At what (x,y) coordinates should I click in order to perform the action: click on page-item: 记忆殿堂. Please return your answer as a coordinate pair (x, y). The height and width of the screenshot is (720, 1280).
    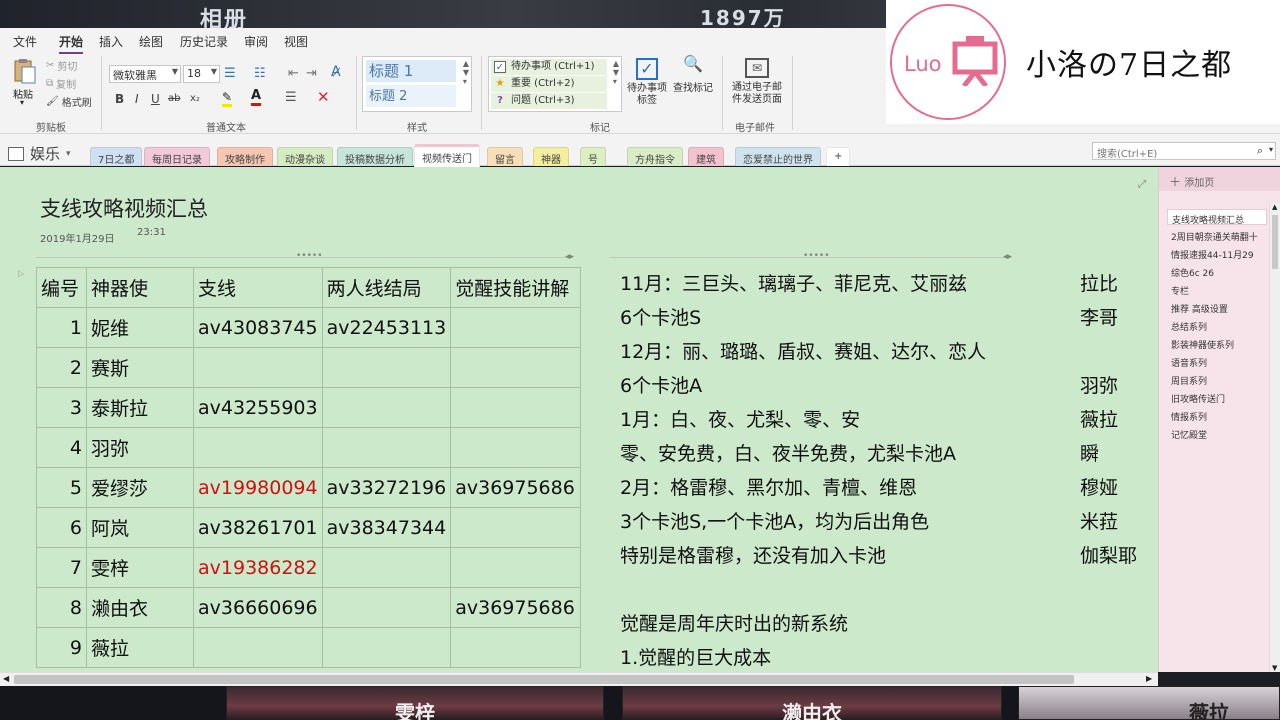
    Looking at the image, I should click on (1217, 433).